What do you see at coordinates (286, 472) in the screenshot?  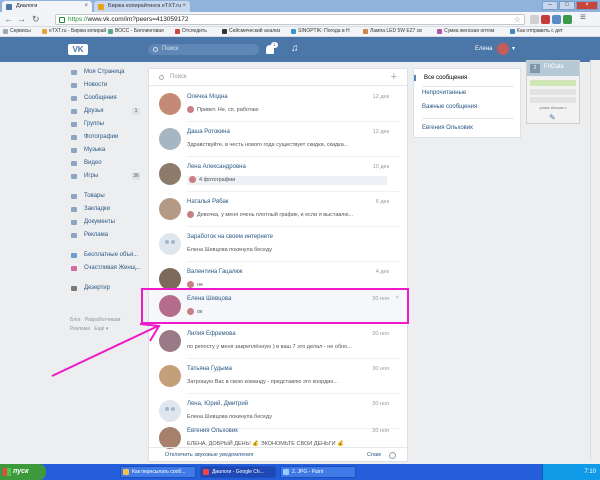 I see `paint-icon` at bounding box center [286, 472].